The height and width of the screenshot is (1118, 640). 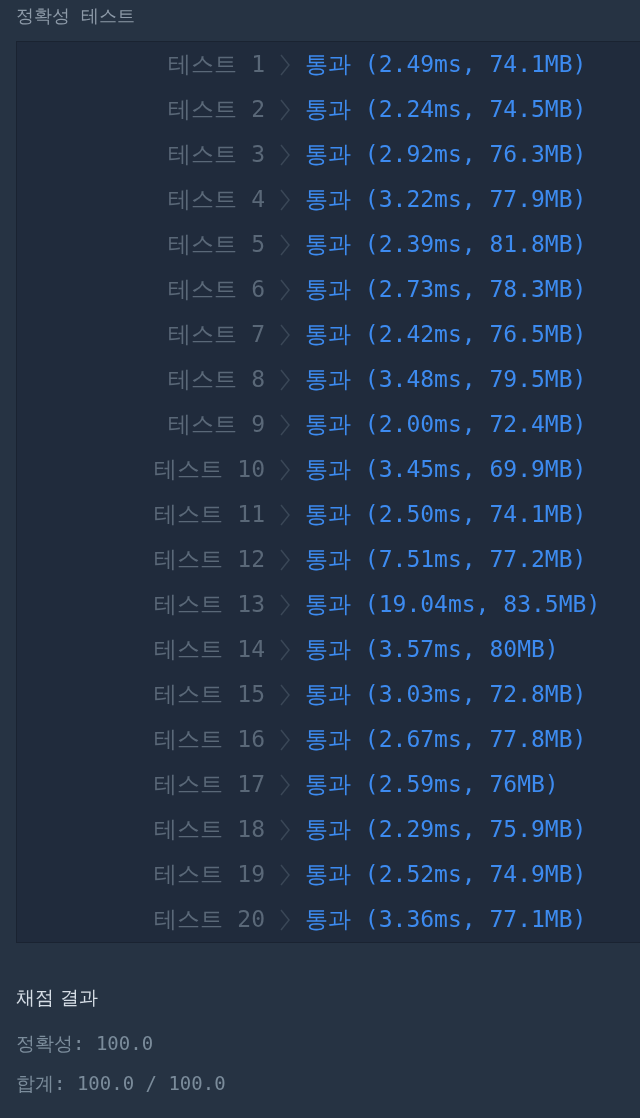 What do you see at coordinates (446, 154) in the screenshot?
I see `test-result: 통과 (2.92ms, 76.3MB)` at bounding box center [446, 154].